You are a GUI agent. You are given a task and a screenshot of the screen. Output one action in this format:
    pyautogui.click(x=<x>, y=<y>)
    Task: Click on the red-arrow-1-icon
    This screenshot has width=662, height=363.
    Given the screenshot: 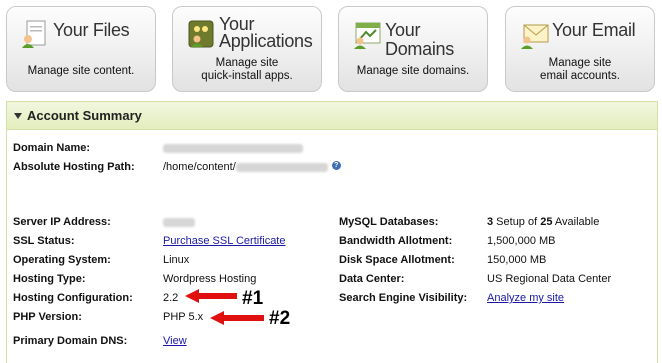 What is the action you would take?
    pyautogui.click(x=211, y=296)
    